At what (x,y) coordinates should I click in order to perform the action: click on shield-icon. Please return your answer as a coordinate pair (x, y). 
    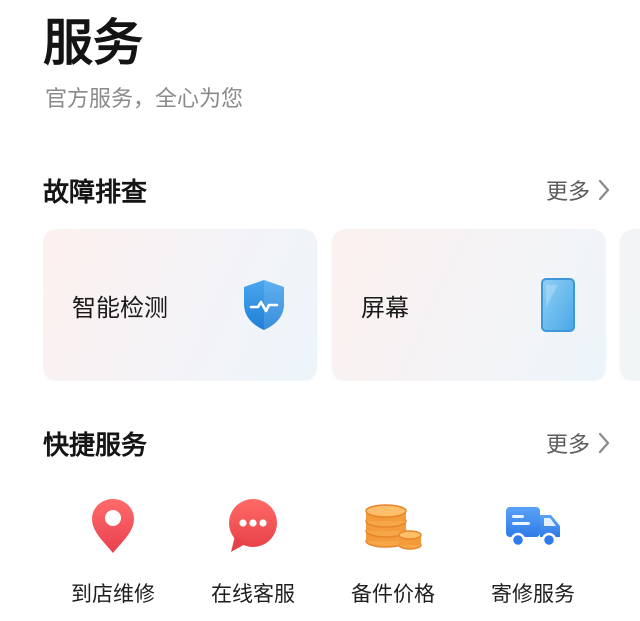
    Looking at the image, I should click on (264, 305).